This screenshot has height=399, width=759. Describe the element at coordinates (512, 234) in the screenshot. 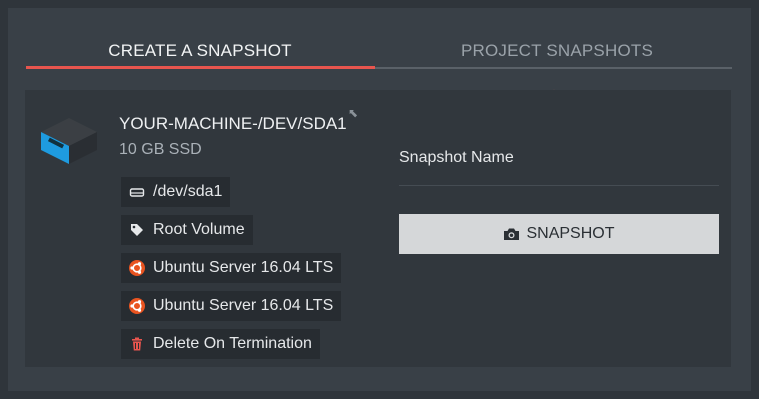

I see `camera-icon` at that location.